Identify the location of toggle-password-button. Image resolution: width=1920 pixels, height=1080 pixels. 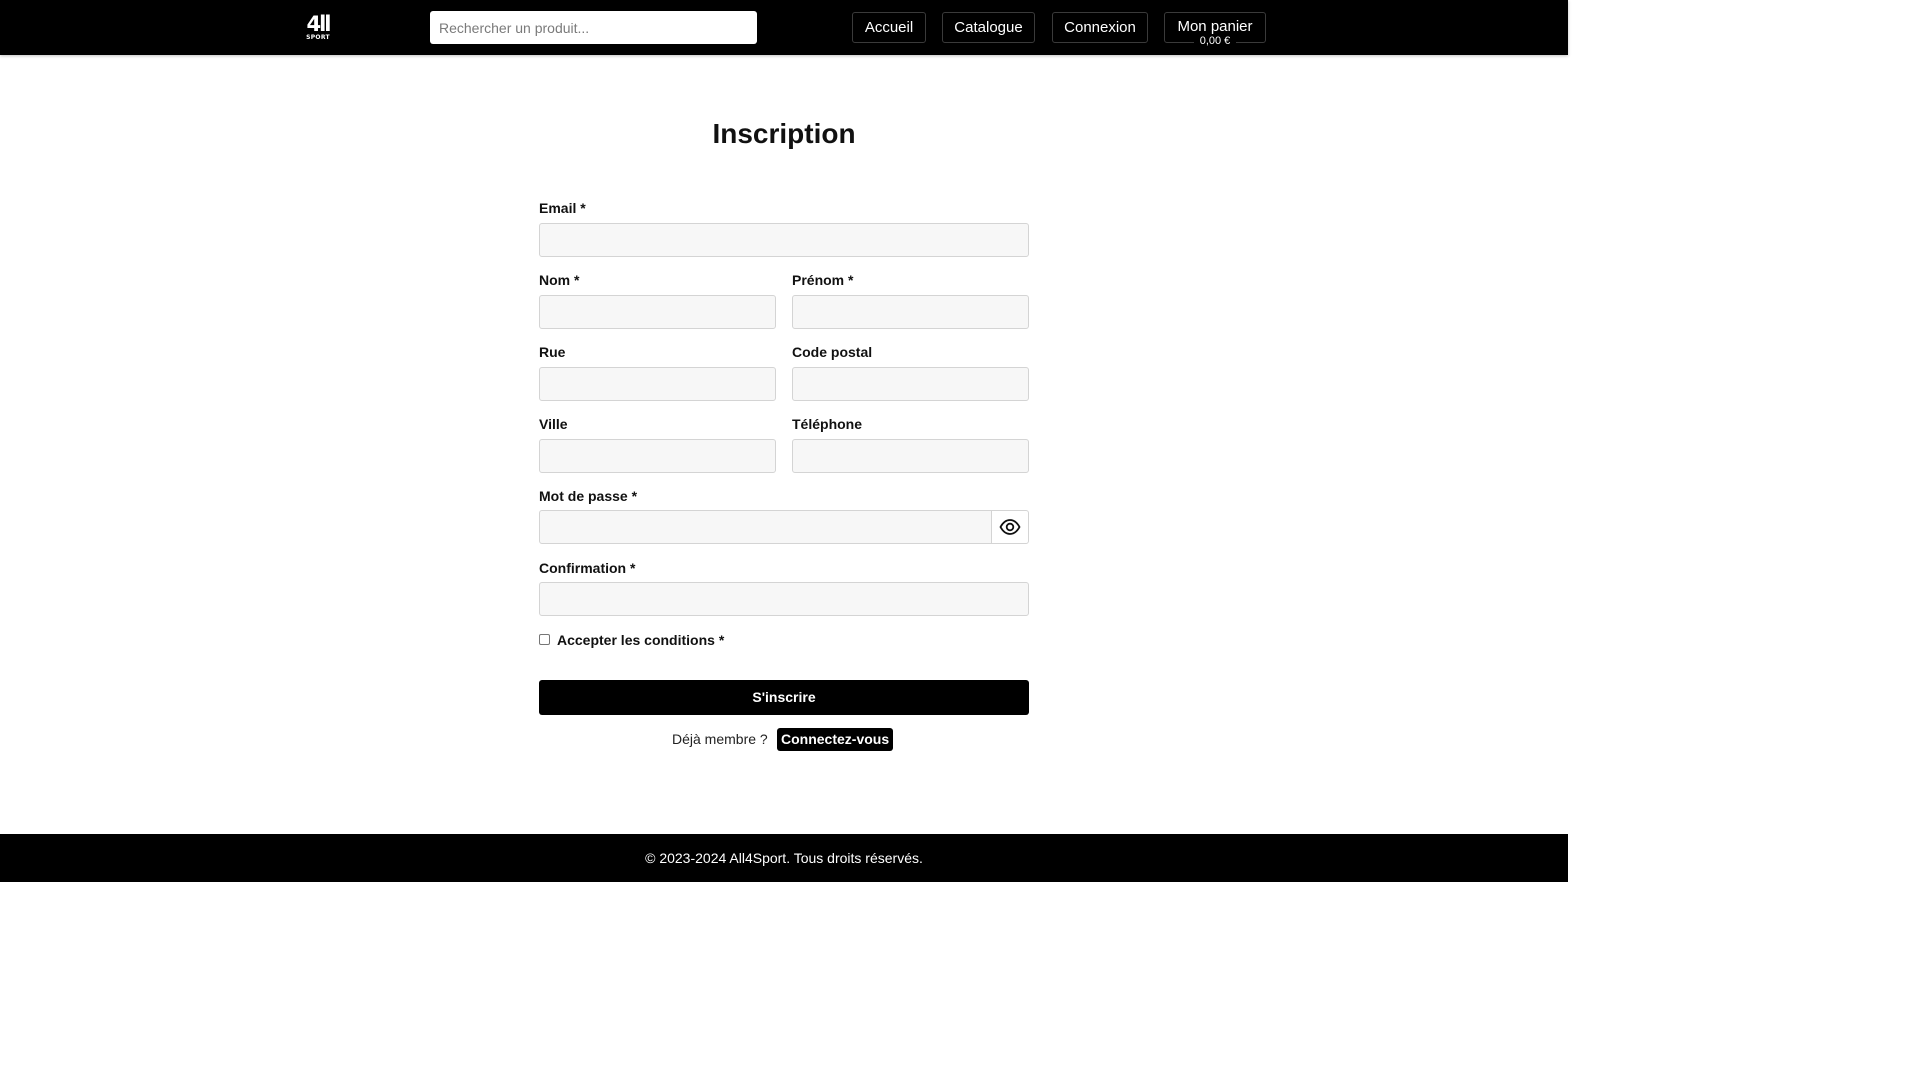
(1010, 527).